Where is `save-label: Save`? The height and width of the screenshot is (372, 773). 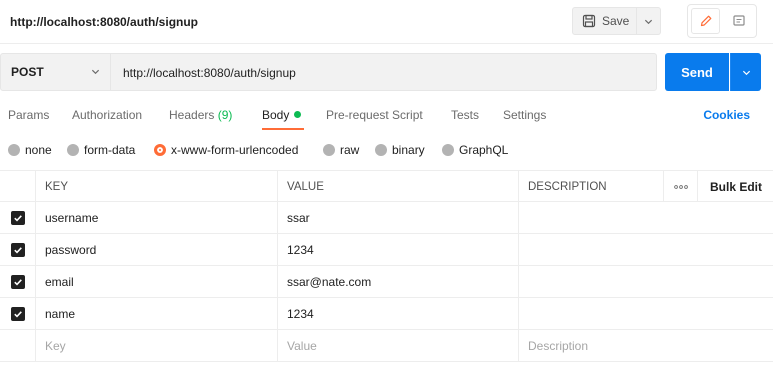
save-label: Save is located at coordinates (616, 21).